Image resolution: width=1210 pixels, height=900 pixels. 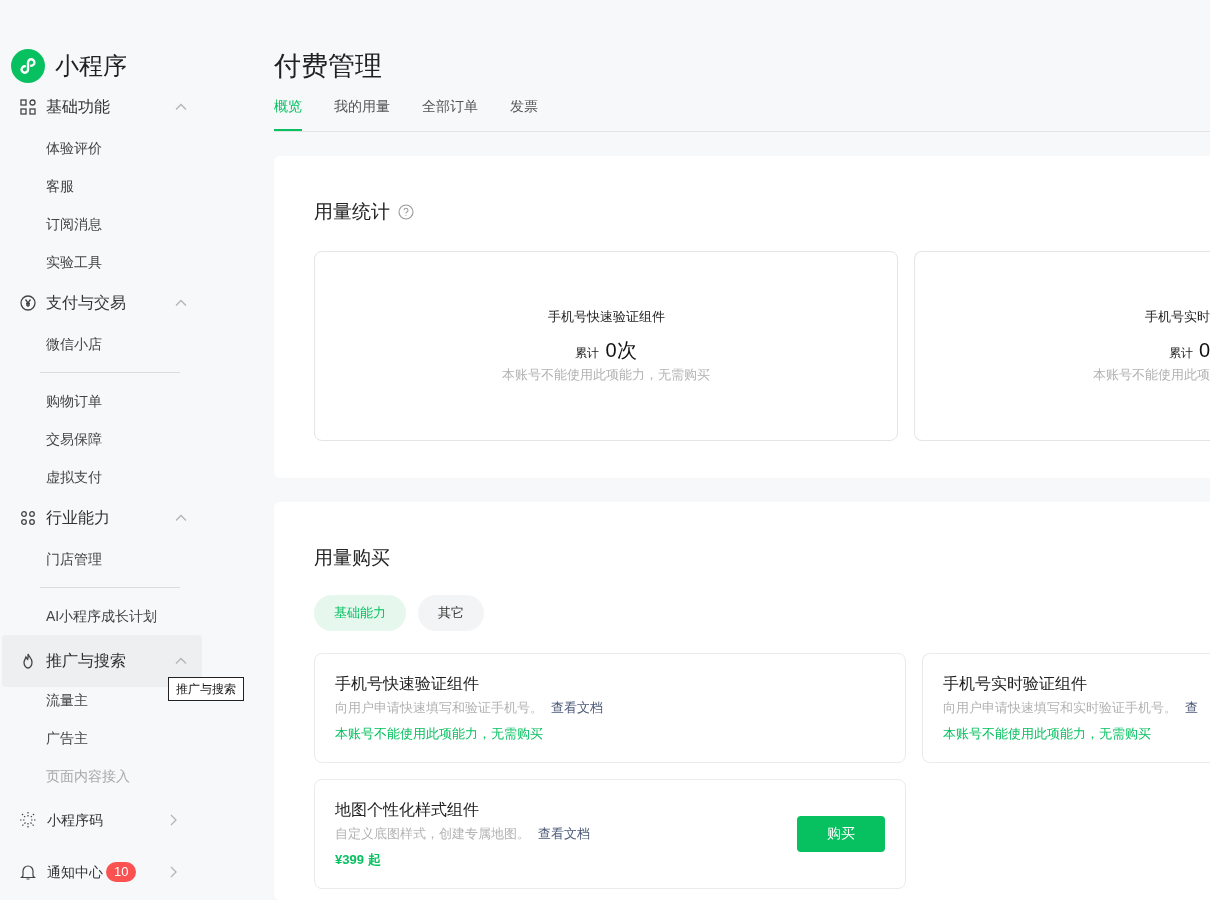 What do you see at coordinates (74, 477) in the screenshot?
I see `sidebar-item: 虚拟支付` at bounding box center [74, 477].